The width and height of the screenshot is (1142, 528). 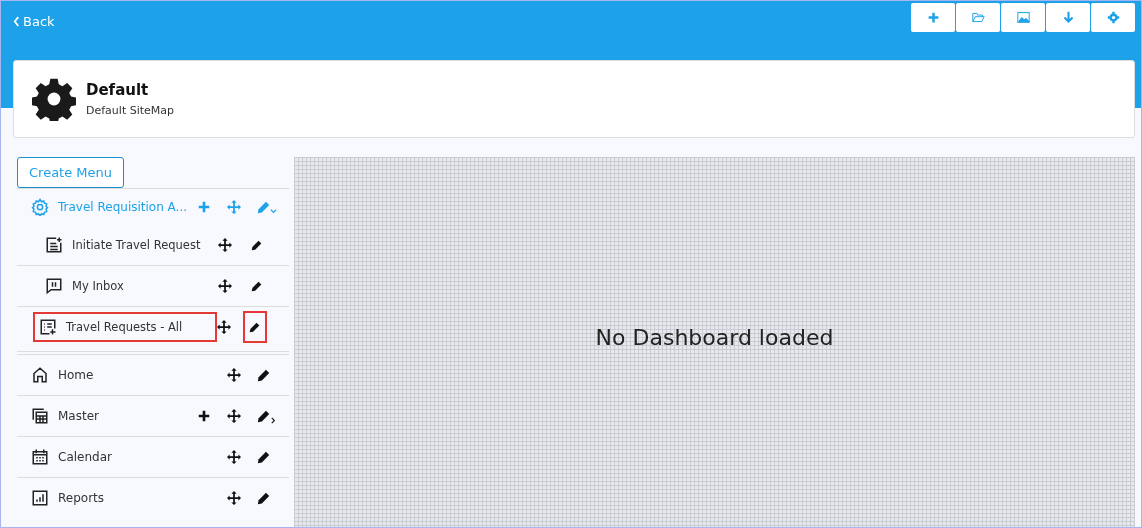 I want to click on chevron-left-icon, so click(x=16, y=21).